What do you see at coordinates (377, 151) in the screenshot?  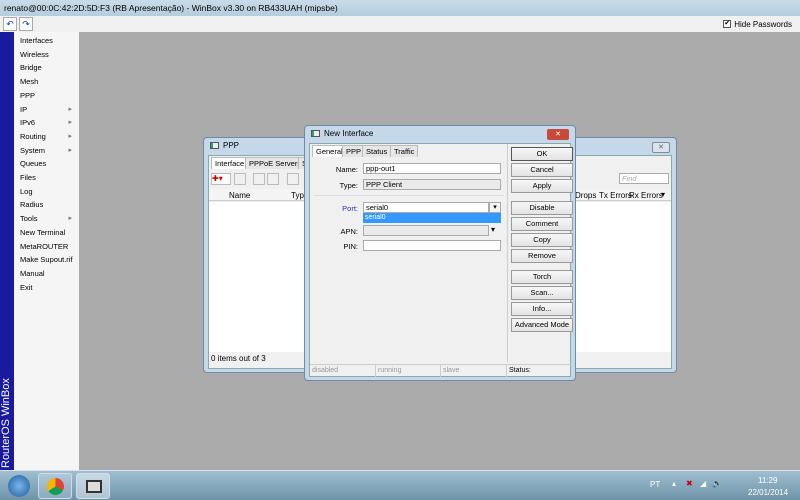 I see `tab-status: Status` at bounding box center [377, 151].